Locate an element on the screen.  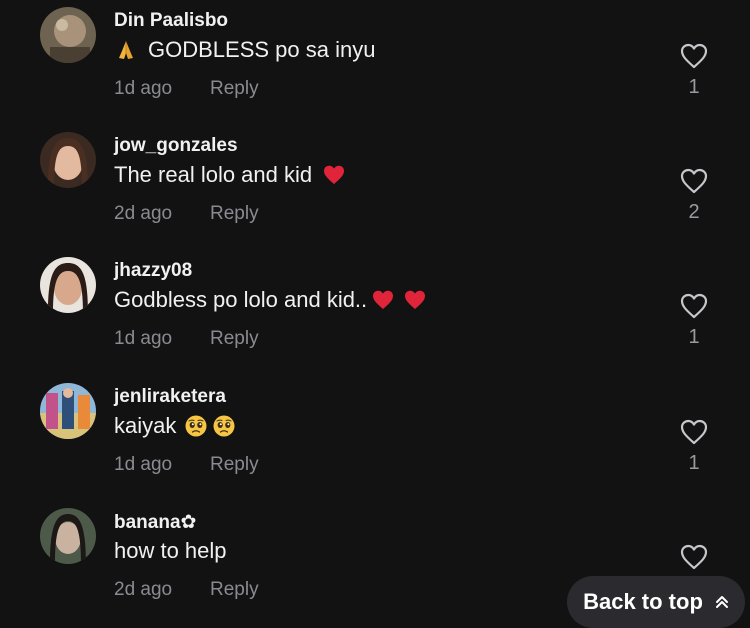
folded-hands-icon is located at coordinates (126, 50).